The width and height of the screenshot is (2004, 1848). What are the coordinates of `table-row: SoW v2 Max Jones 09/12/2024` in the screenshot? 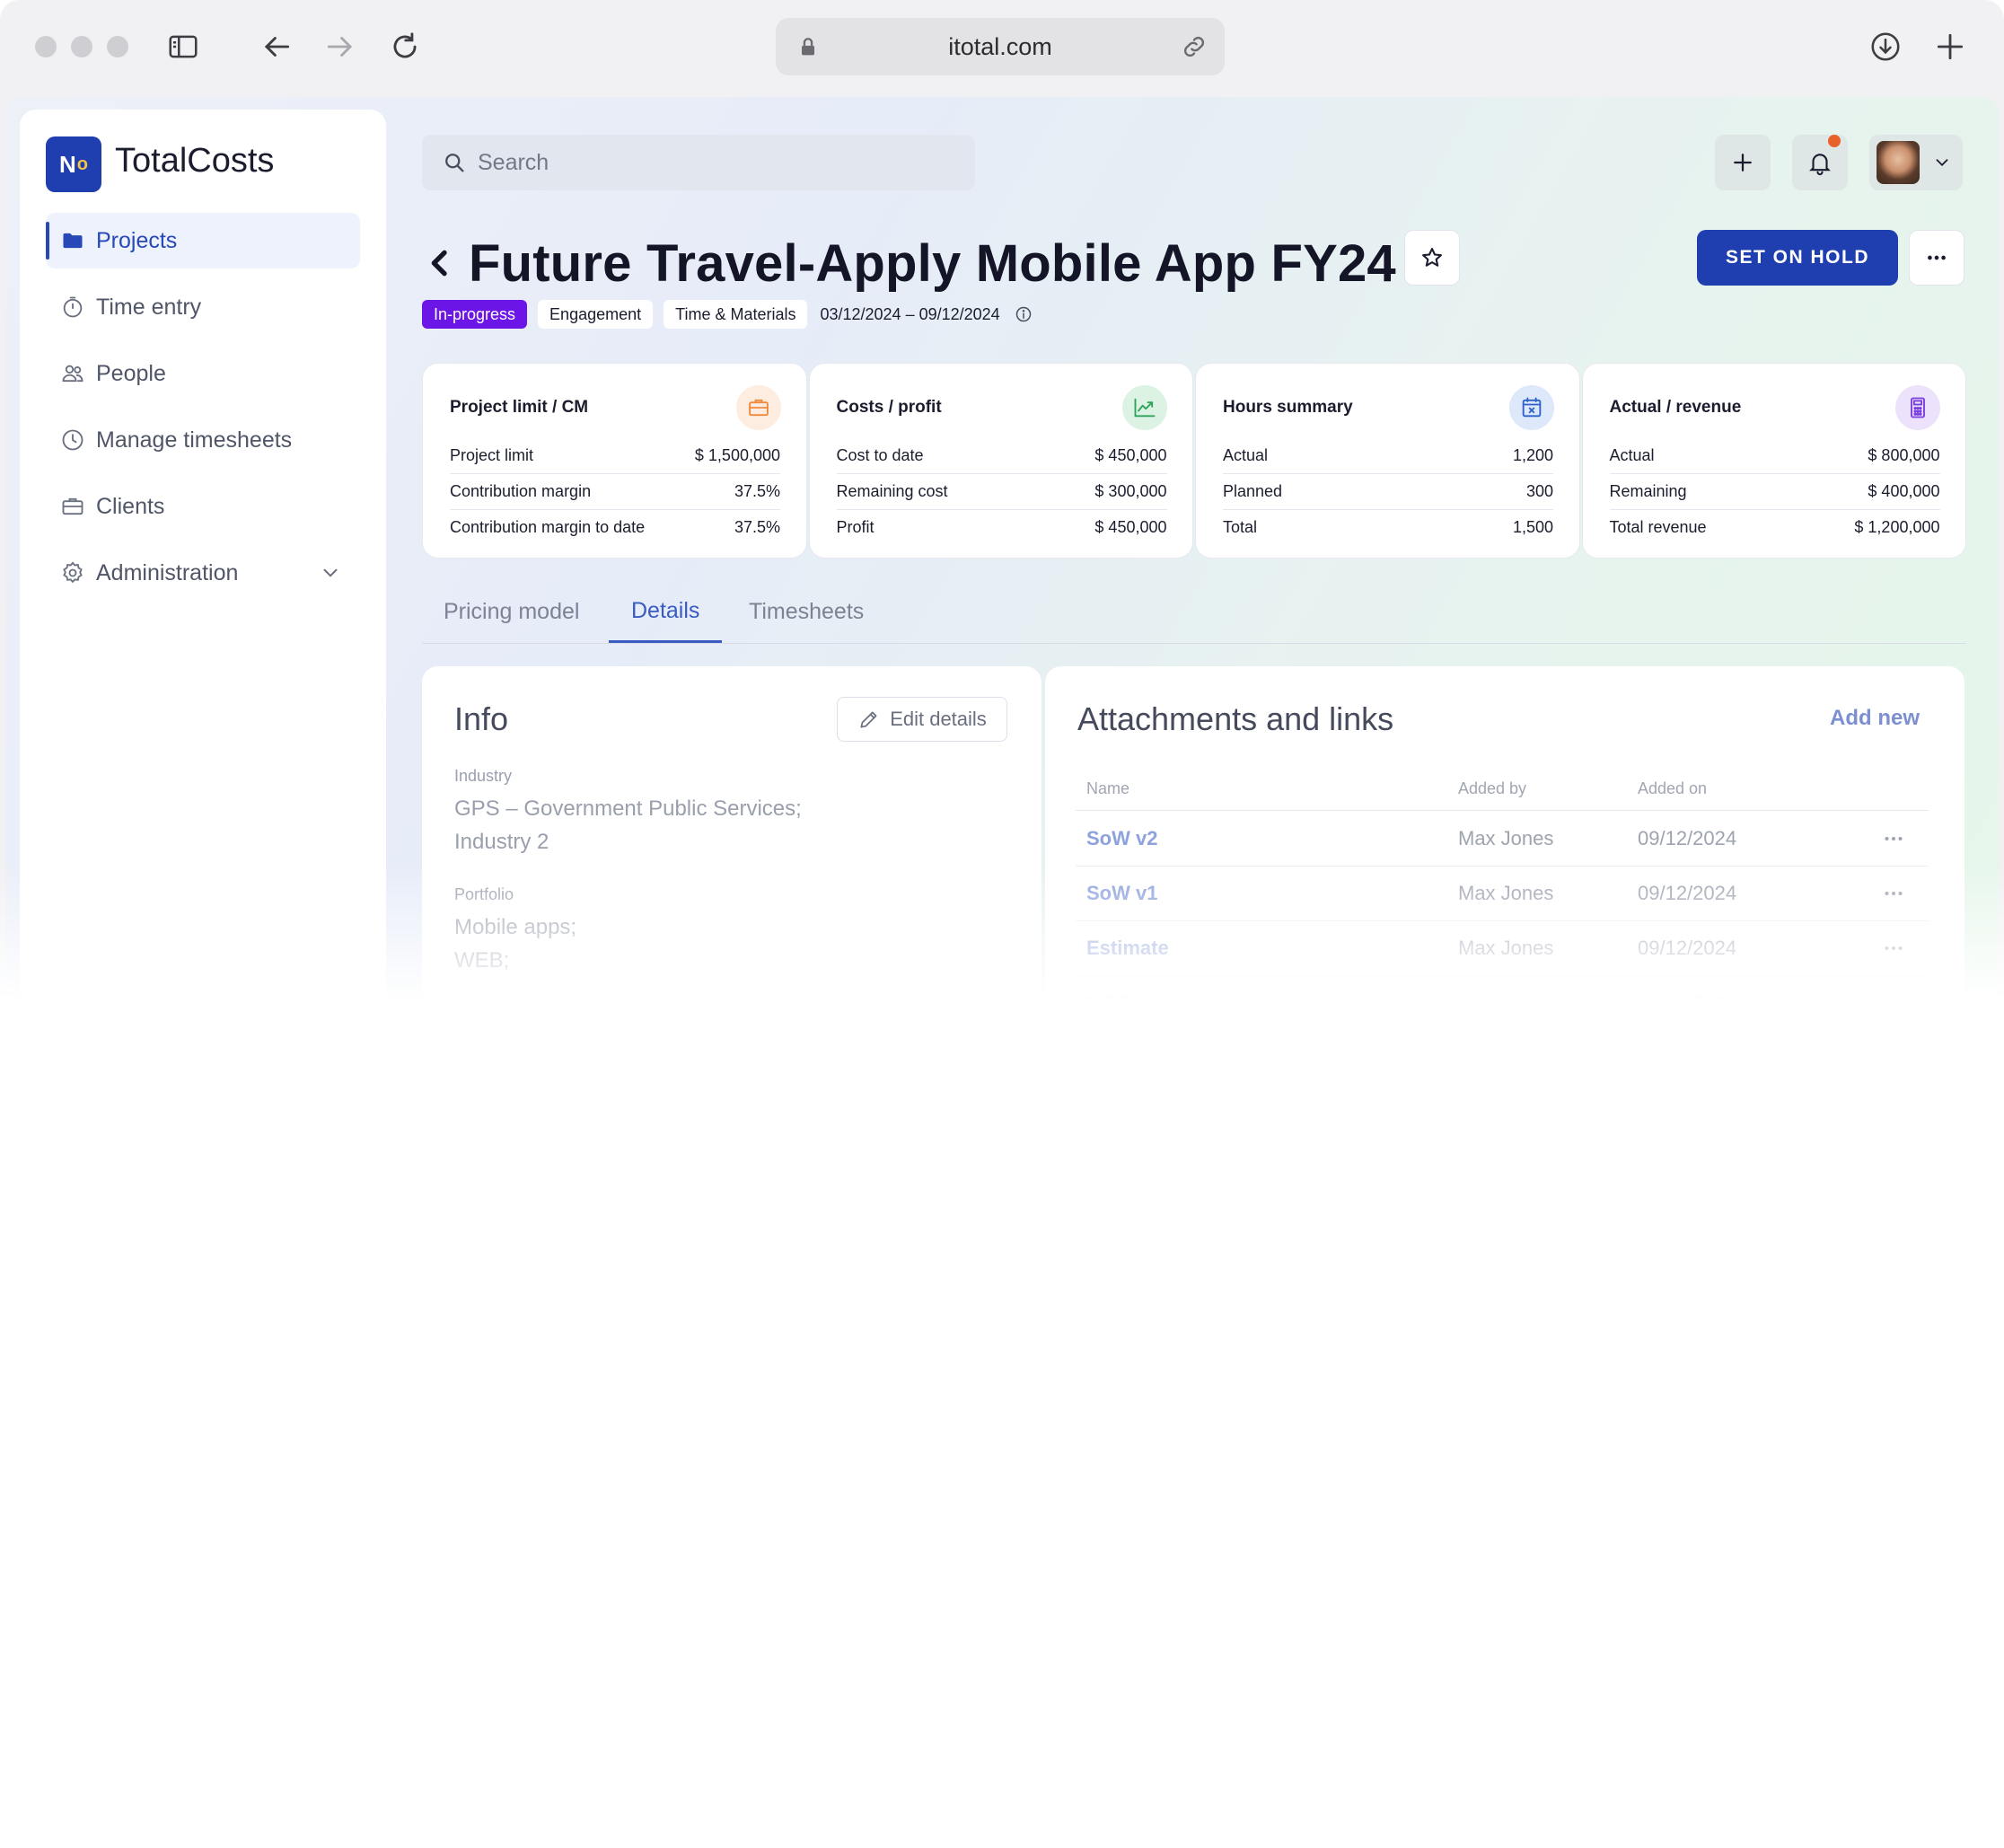 It's located at (1502, 839).